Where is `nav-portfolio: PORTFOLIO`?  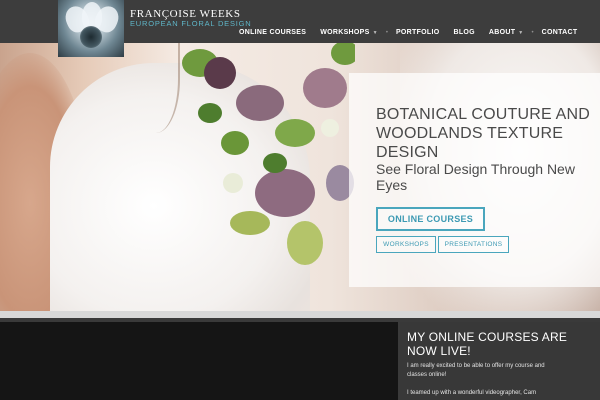
nav-portfolio: PORTFOLIO is located at coordinates (418, 32).